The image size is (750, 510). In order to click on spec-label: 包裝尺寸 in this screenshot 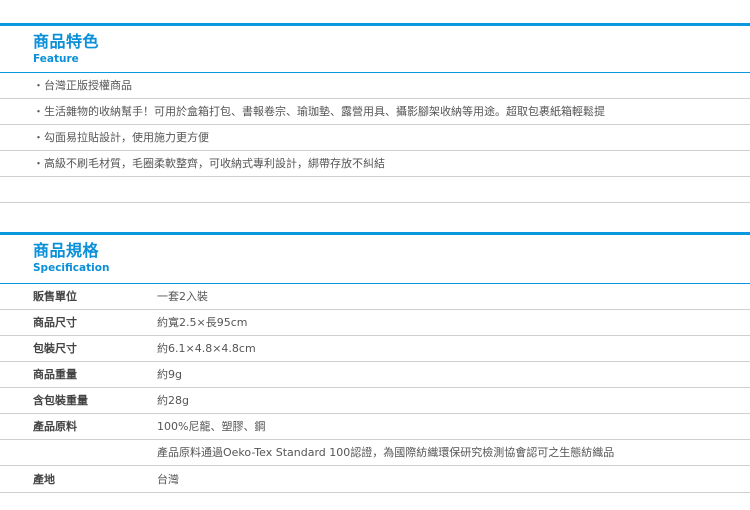, I will do `click(55, 348)`.